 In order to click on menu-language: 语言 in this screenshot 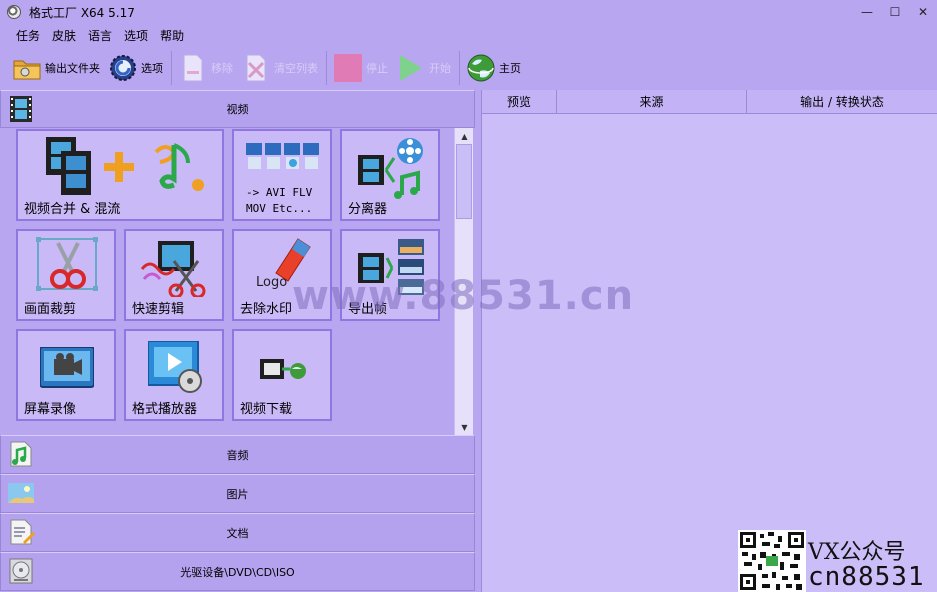, I will do `click(100, 35)`.